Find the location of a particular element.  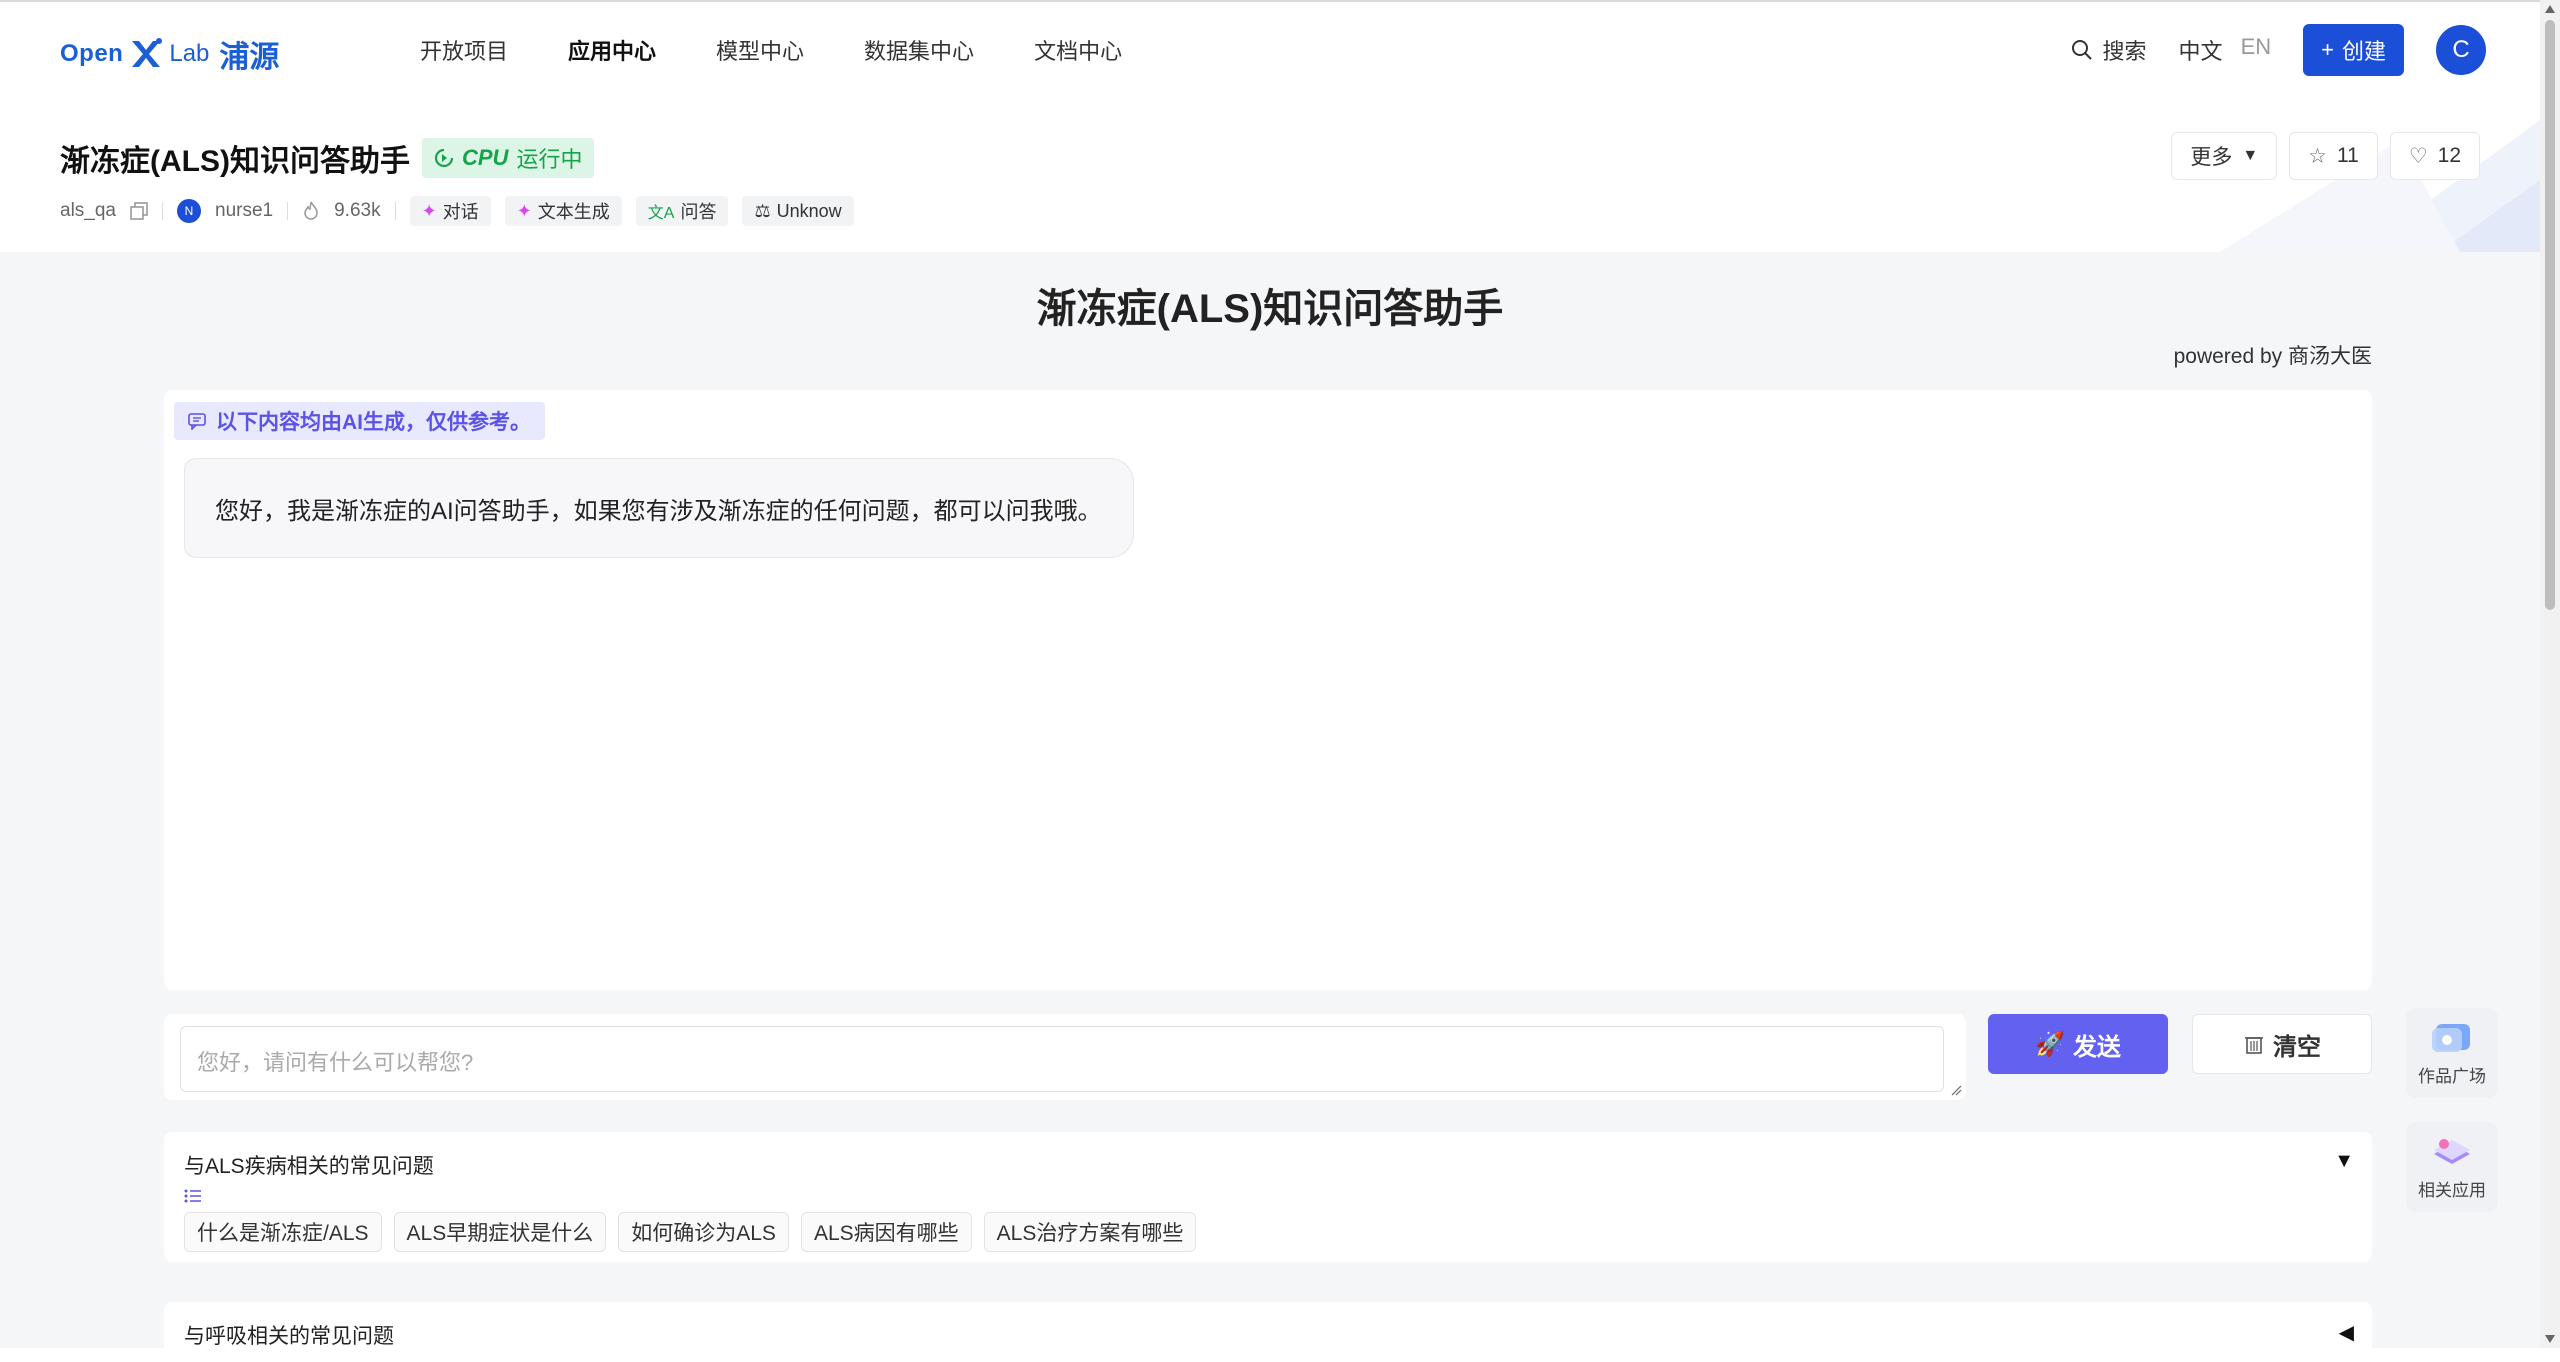

app-title-row: 渐冻症(ALS)知识问答助手 CPU 运行中 is located at coordinates (327, 158).